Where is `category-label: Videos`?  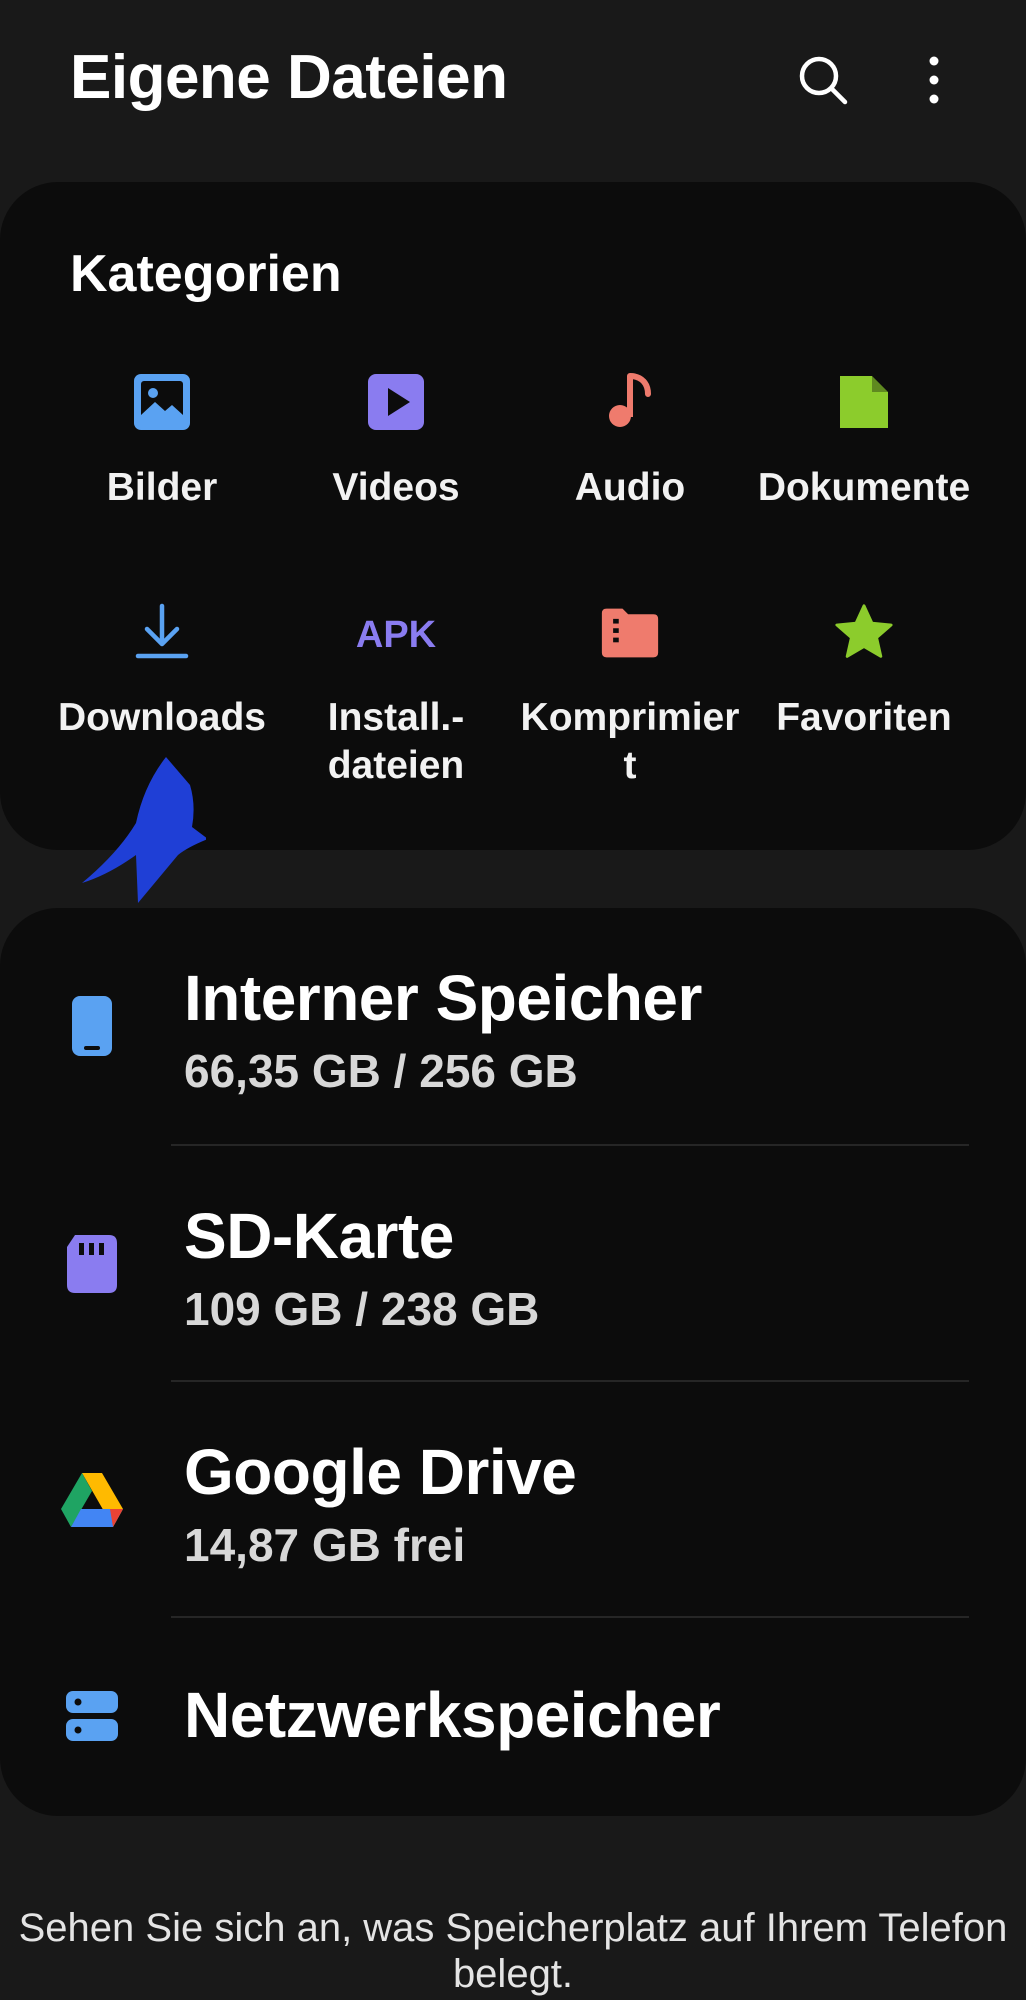
category-label: Videos is located at coordinates (396, 487).